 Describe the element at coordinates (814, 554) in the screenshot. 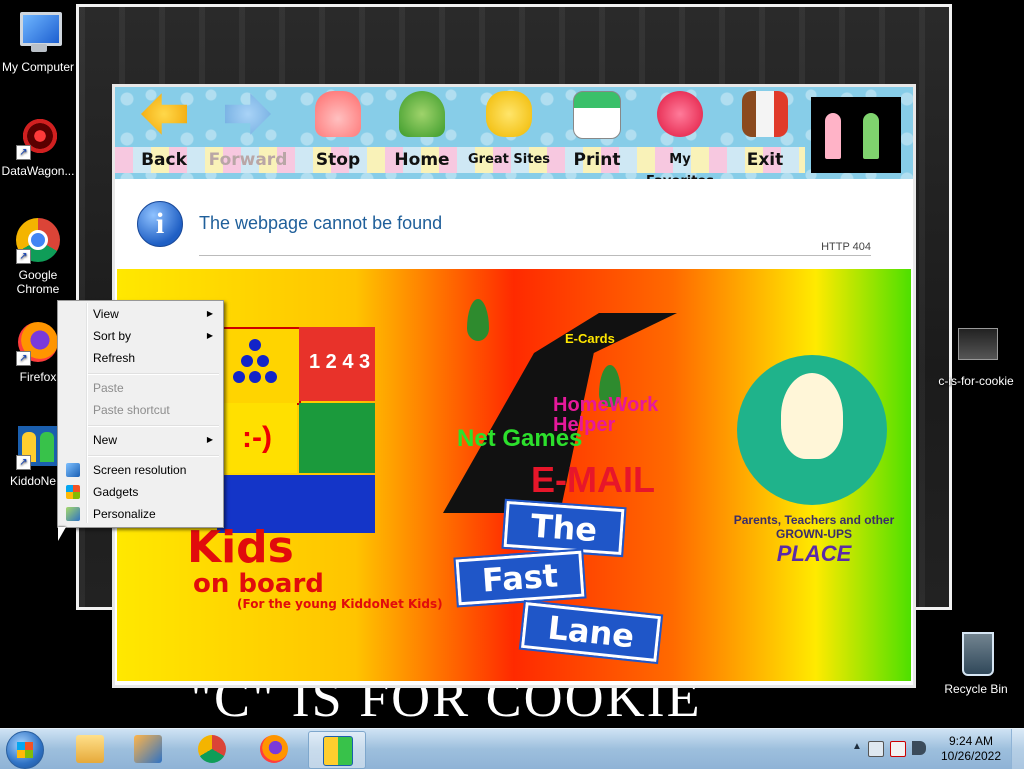

I see `place-link: PLACE` at that location.